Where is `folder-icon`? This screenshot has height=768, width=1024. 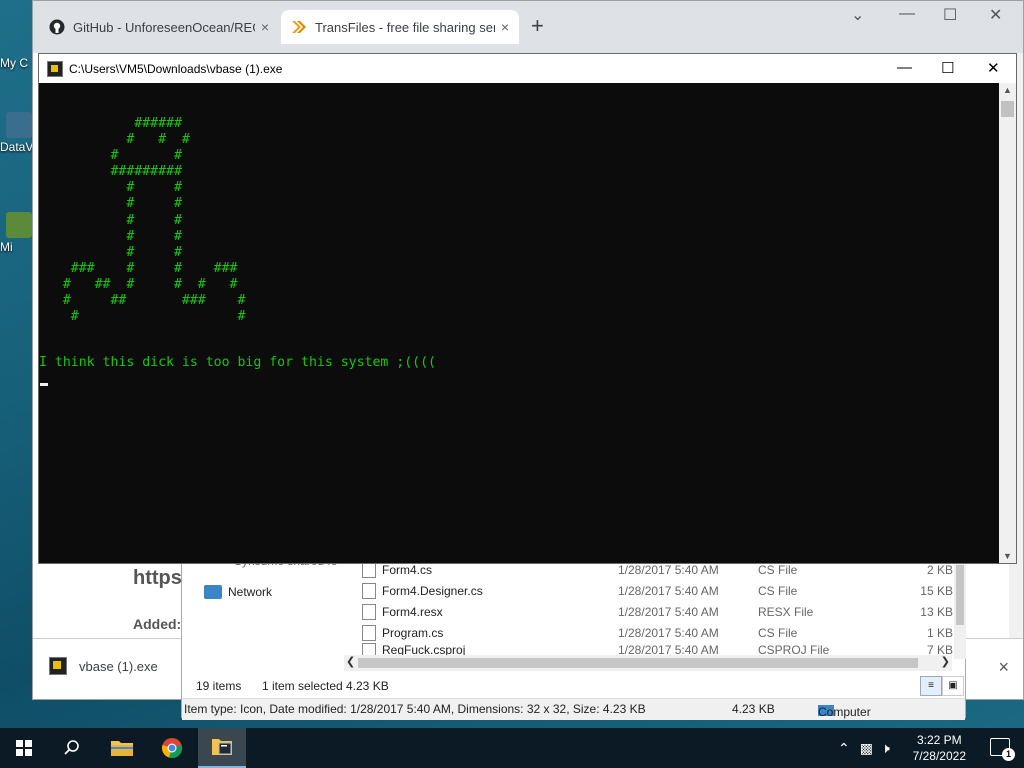
folder-icon is located at coordinates (122, 748).